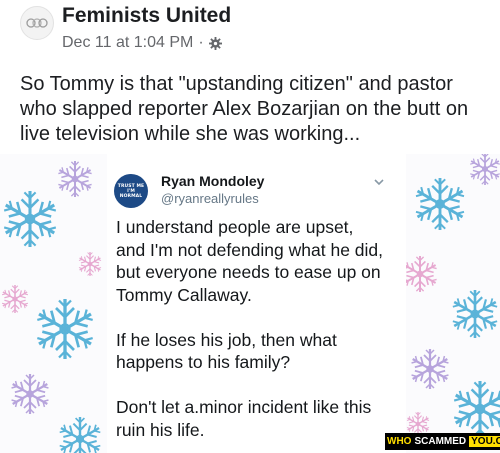 The height and width of the screenshot is (453, 500). What do you see at coordinates (160, 429) in the screenshot?
I see `tweet-line: ruin his life.` at bounding box center [160, 429].